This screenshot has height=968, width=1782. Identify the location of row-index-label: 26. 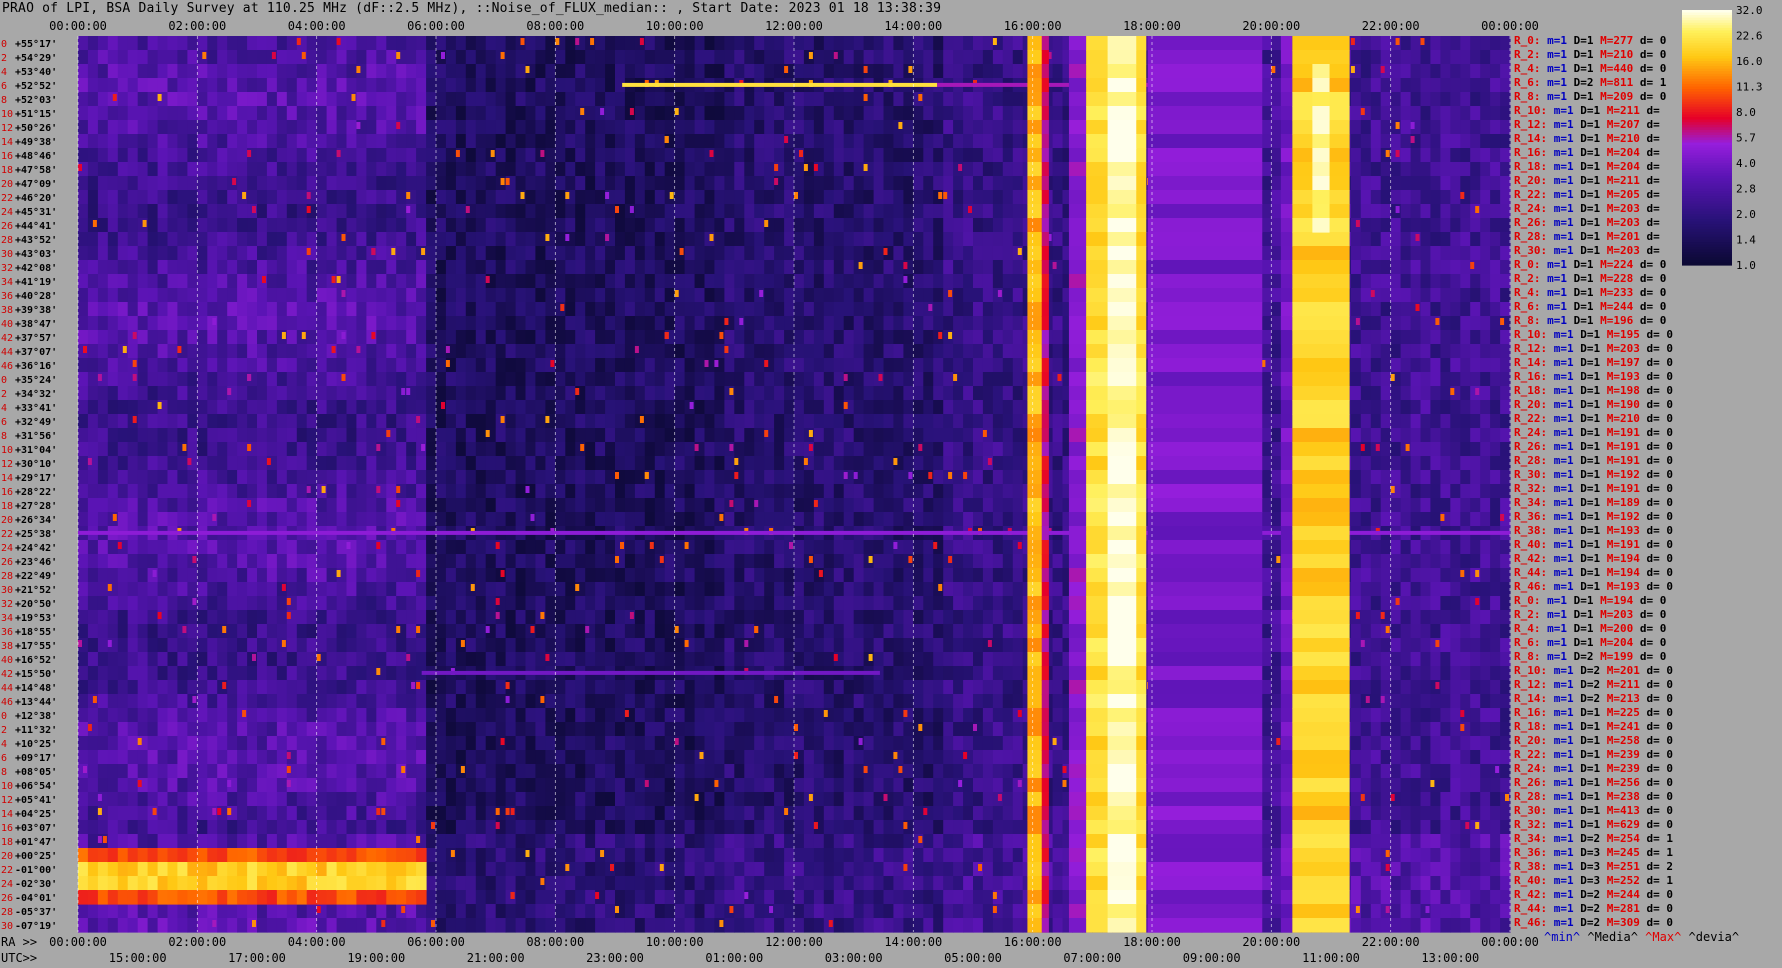
(7, 562).